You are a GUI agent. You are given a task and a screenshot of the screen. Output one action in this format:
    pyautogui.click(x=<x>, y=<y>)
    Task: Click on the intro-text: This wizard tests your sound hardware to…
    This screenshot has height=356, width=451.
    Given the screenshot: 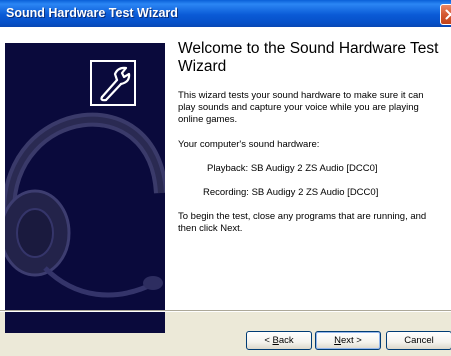 What is the action you would take?
    pyautogui.click(x=301, y=107)
    